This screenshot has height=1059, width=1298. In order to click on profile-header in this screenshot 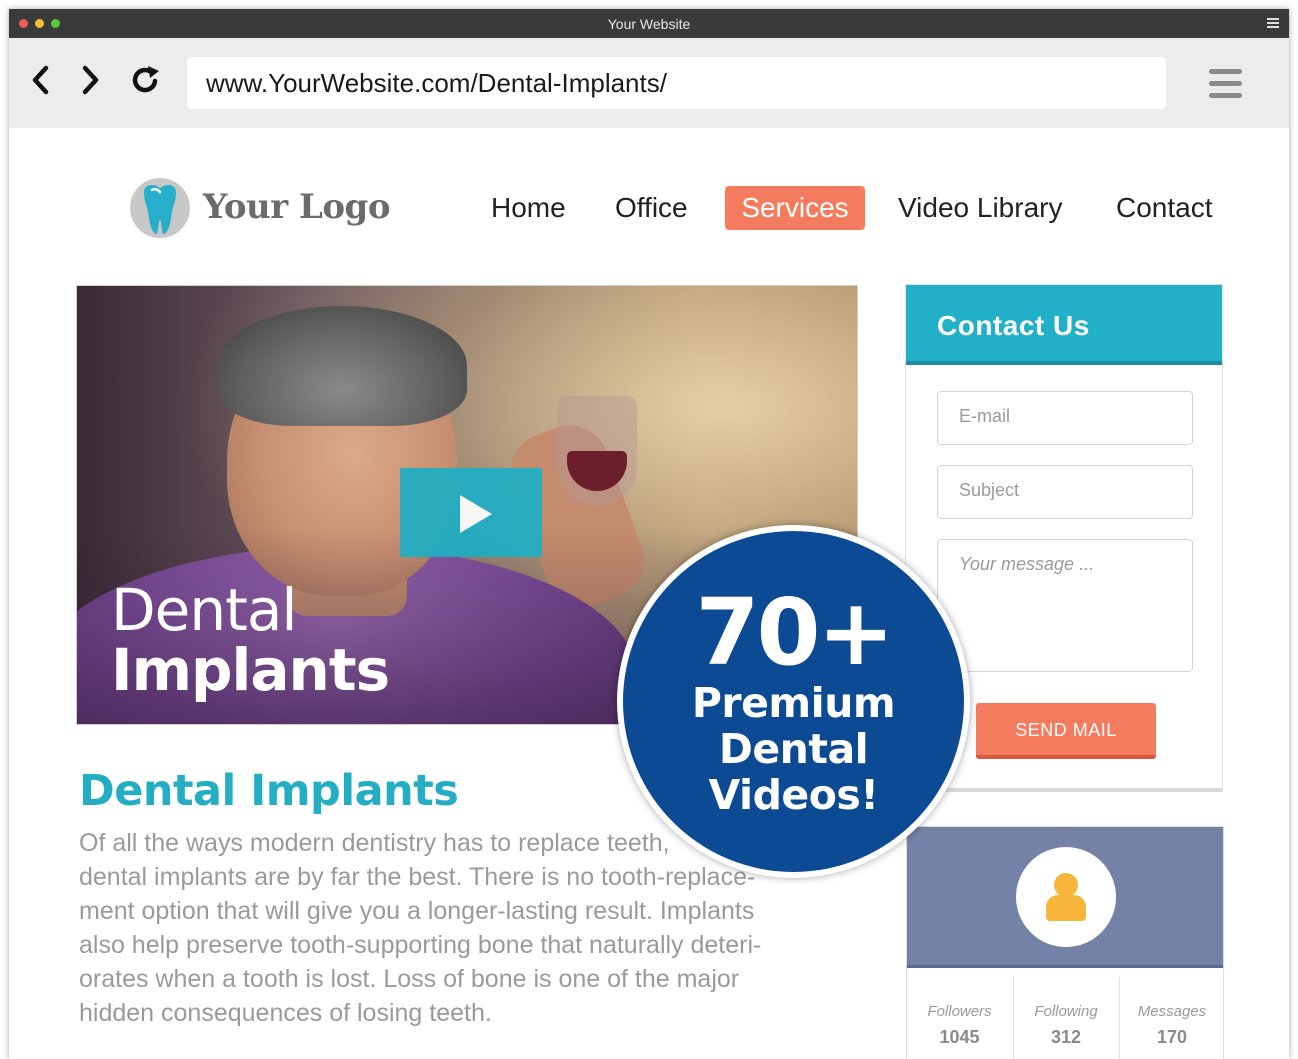, I will do `click(1065, 897)`.